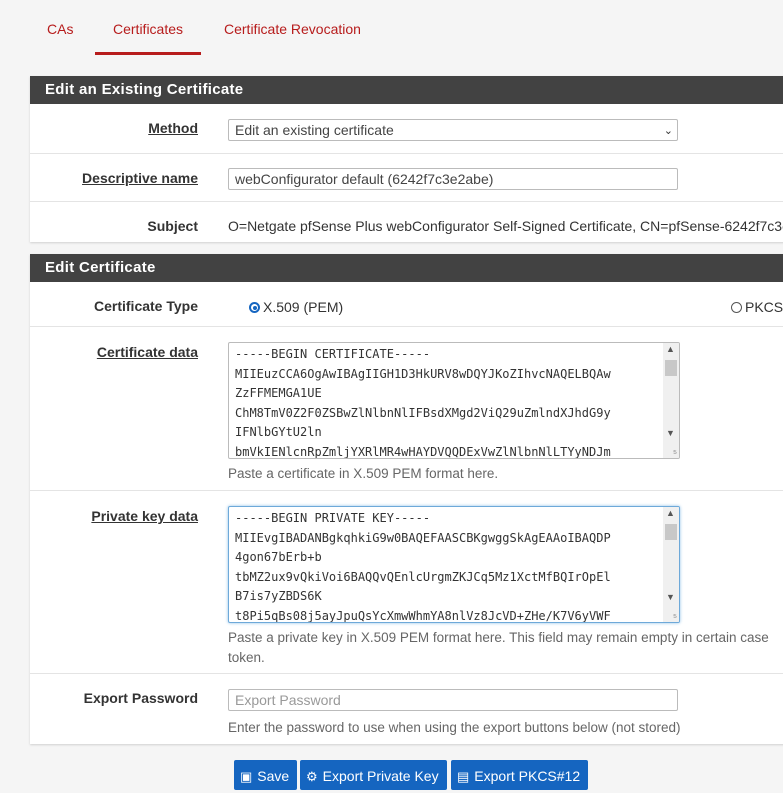 This screenshot has width=783, height=793. Describe the element at coordinates (146, 306) in the screenshot. I see `certificate-type-label: Certificate Type` at that location.